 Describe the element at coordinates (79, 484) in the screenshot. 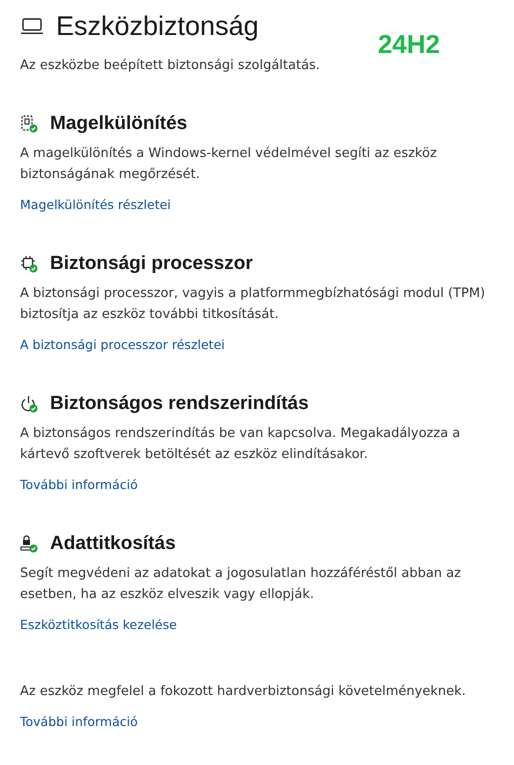

I see `details-link: További információ` at that location.